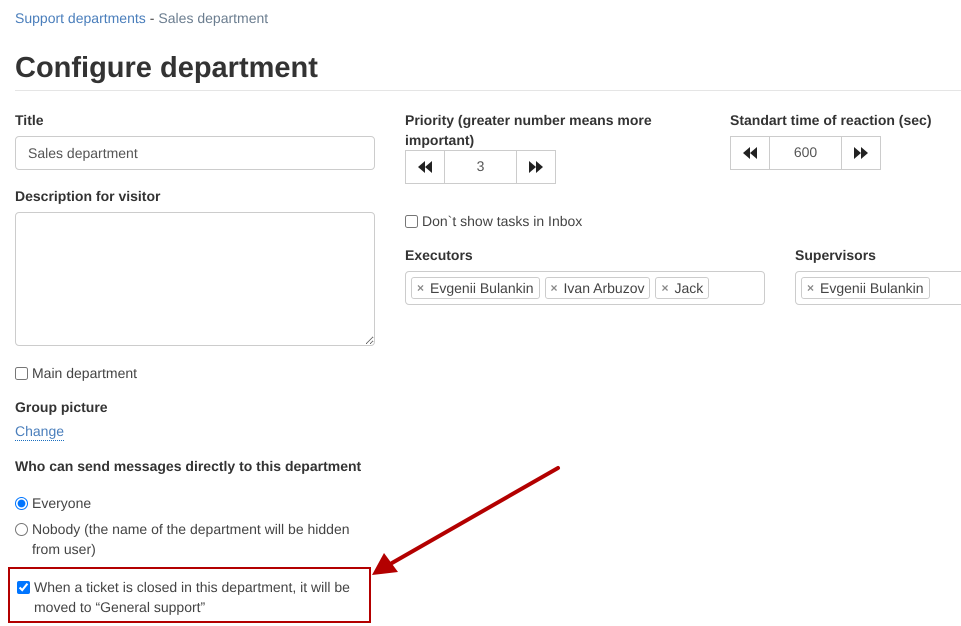 This screenshot has height=626, width=961. I want to click on tag: × Jack, so click(682, 287).